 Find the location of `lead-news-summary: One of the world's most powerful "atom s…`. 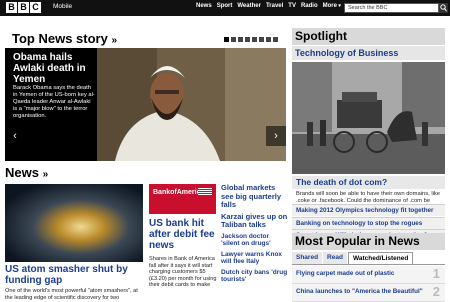

lead-news-summary: One of the world's most powerful "atom s… is located at coordinates (71, 294).